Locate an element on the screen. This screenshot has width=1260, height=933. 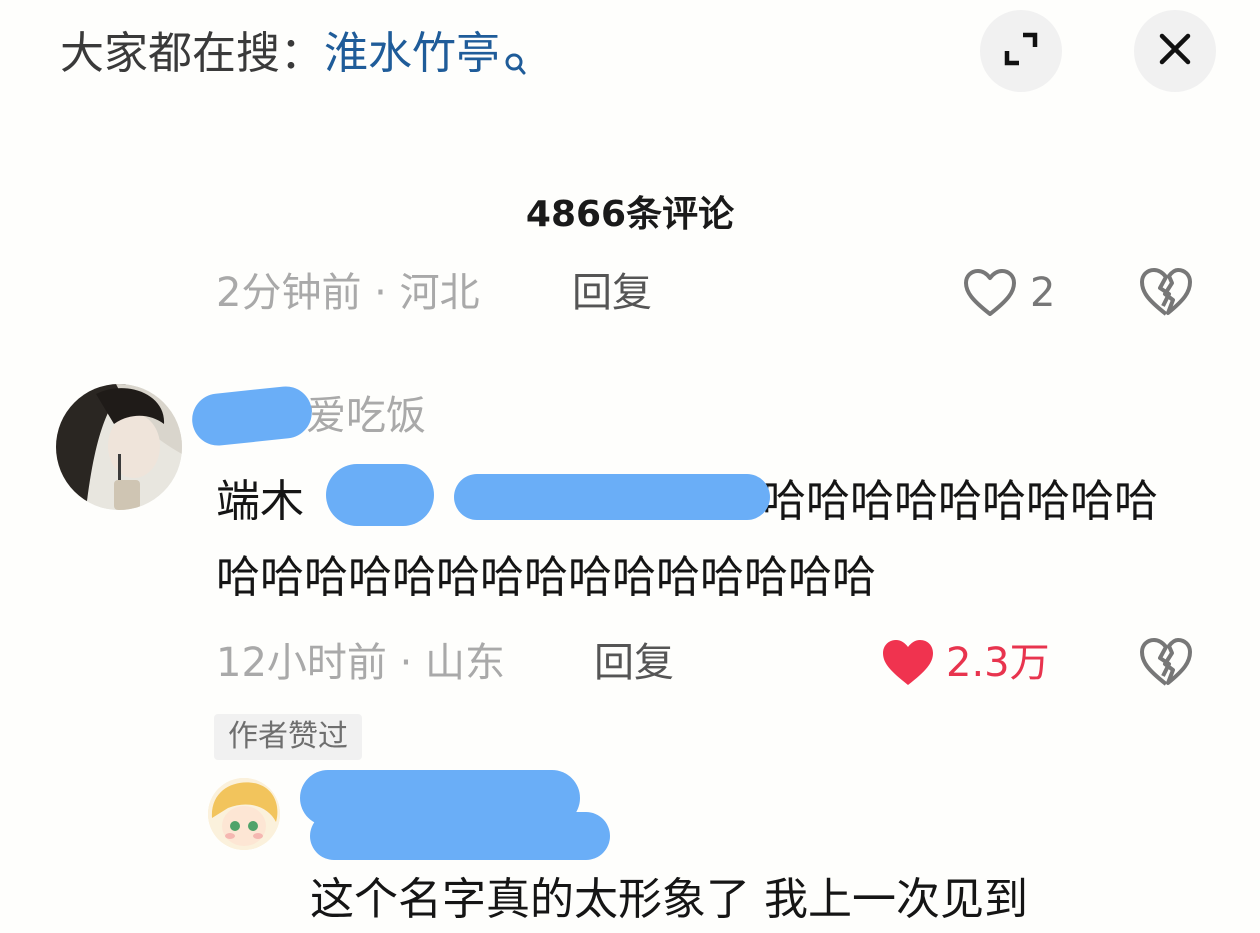
prev-dislike-button is located at coordinates (1166, 294).